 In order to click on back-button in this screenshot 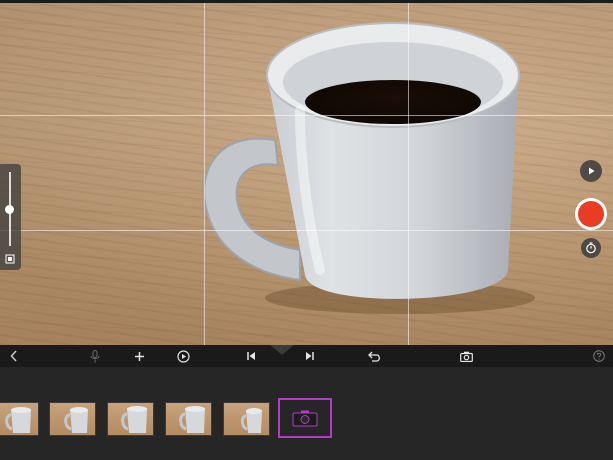, I will do `click(14, 356)`.